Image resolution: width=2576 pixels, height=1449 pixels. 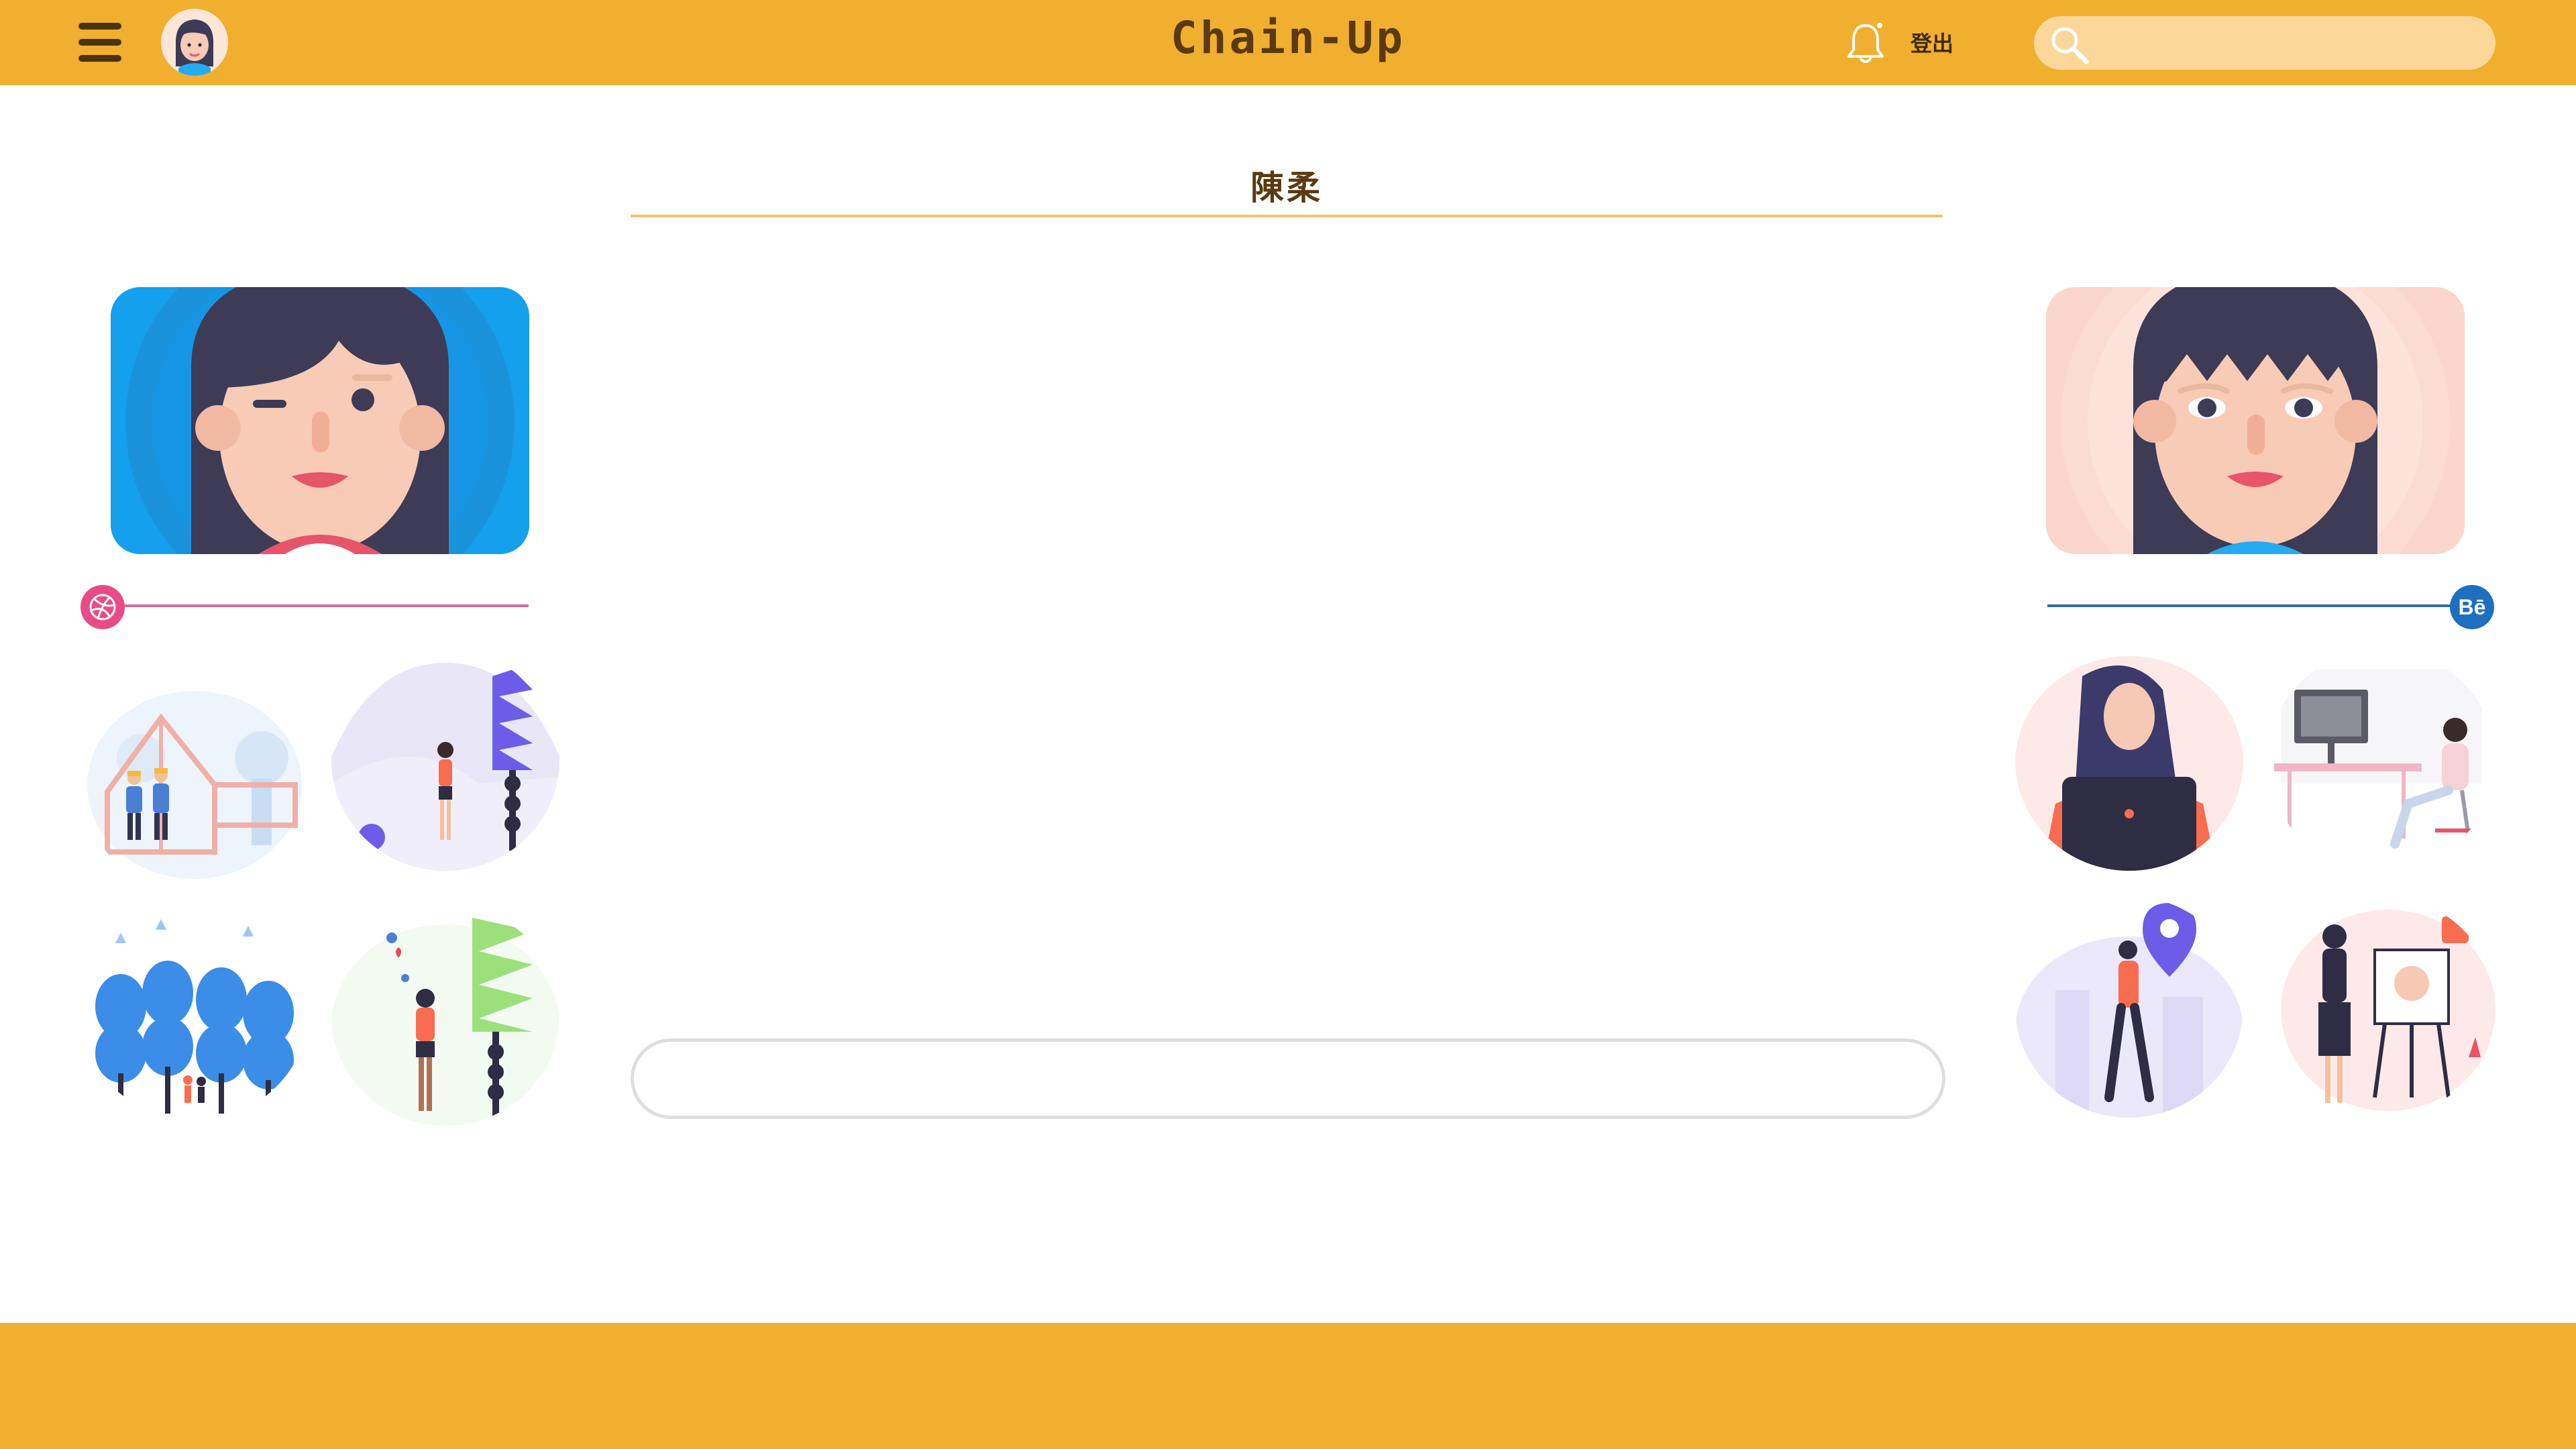 What do you see at coordinates (2129, 1007) in the screenshot?
I see `illustration-woman-location-pin` at bounding box center [2129, 1007].